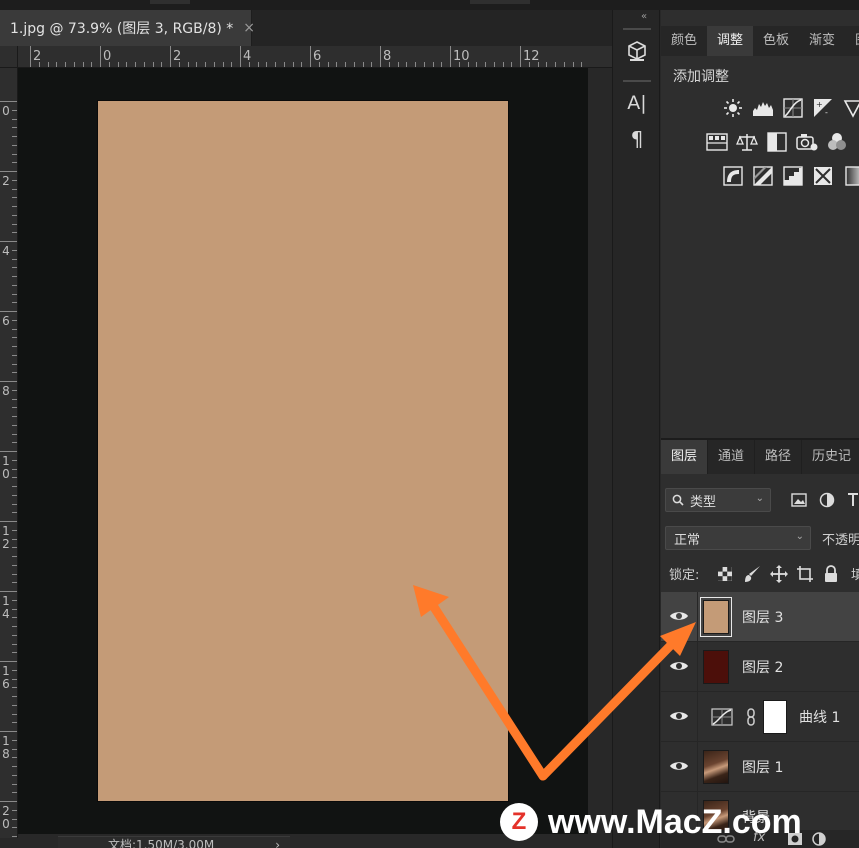  Describe the element at coordinates (684, 41) in the screenshot. I see `tab-color: 颜色` at that location.